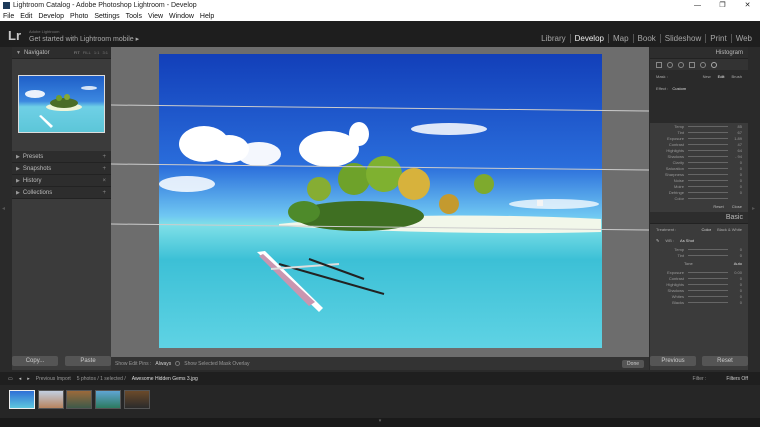  I want to click on local-slider-value: 64, so click(736, 150).